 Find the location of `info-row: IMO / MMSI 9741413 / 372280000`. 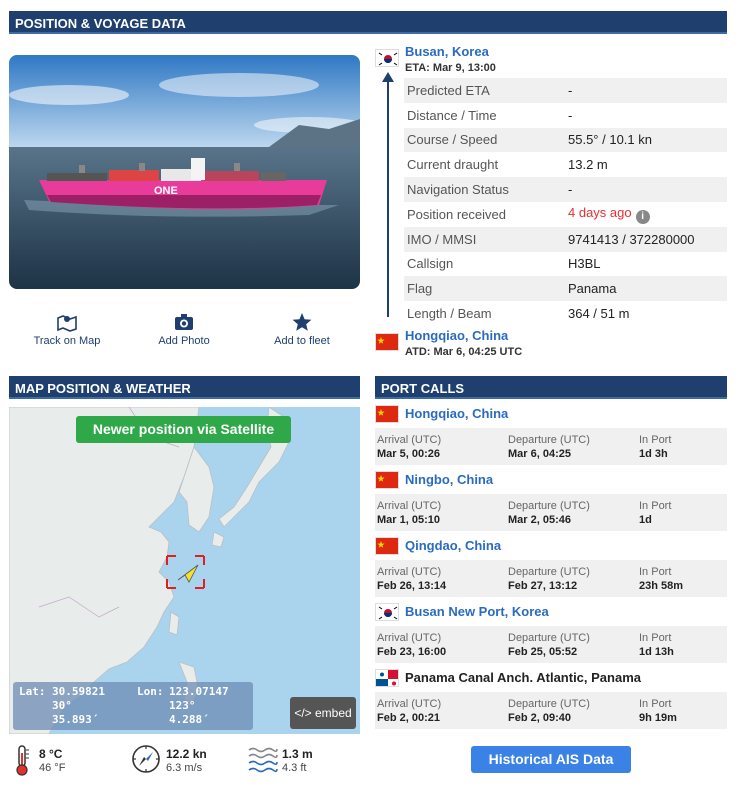

info-row: IMO / MMSI 9741413 / 372280000 is located at coordinates (565, 239).